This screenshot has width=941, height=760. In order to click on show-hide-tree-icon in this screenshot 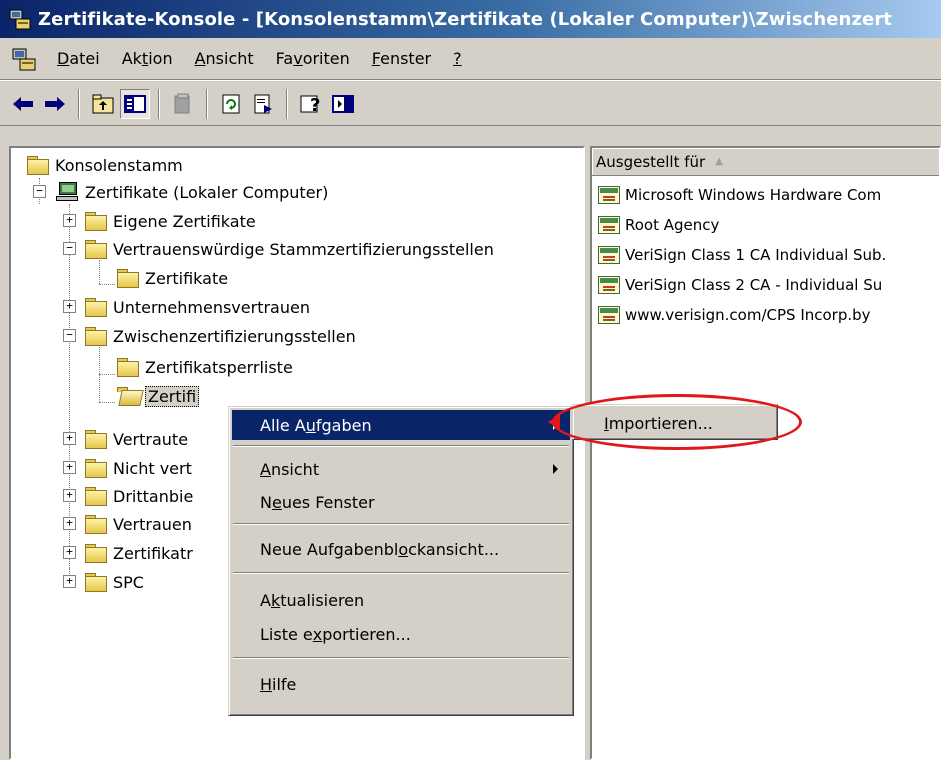, I will do `click(135, 103)`.